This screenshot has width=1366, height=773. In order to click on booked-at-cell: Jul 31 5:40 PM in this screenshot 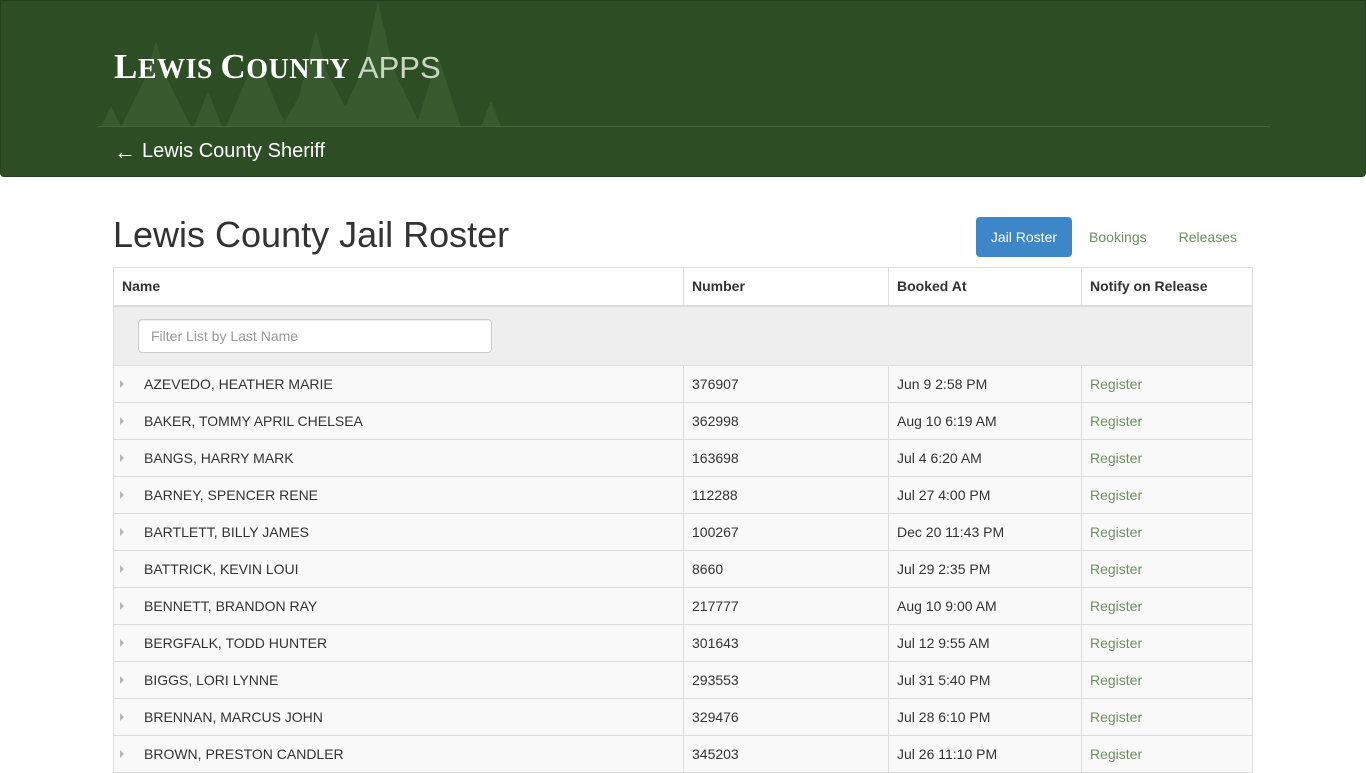, I will do `click(985, 680)`.